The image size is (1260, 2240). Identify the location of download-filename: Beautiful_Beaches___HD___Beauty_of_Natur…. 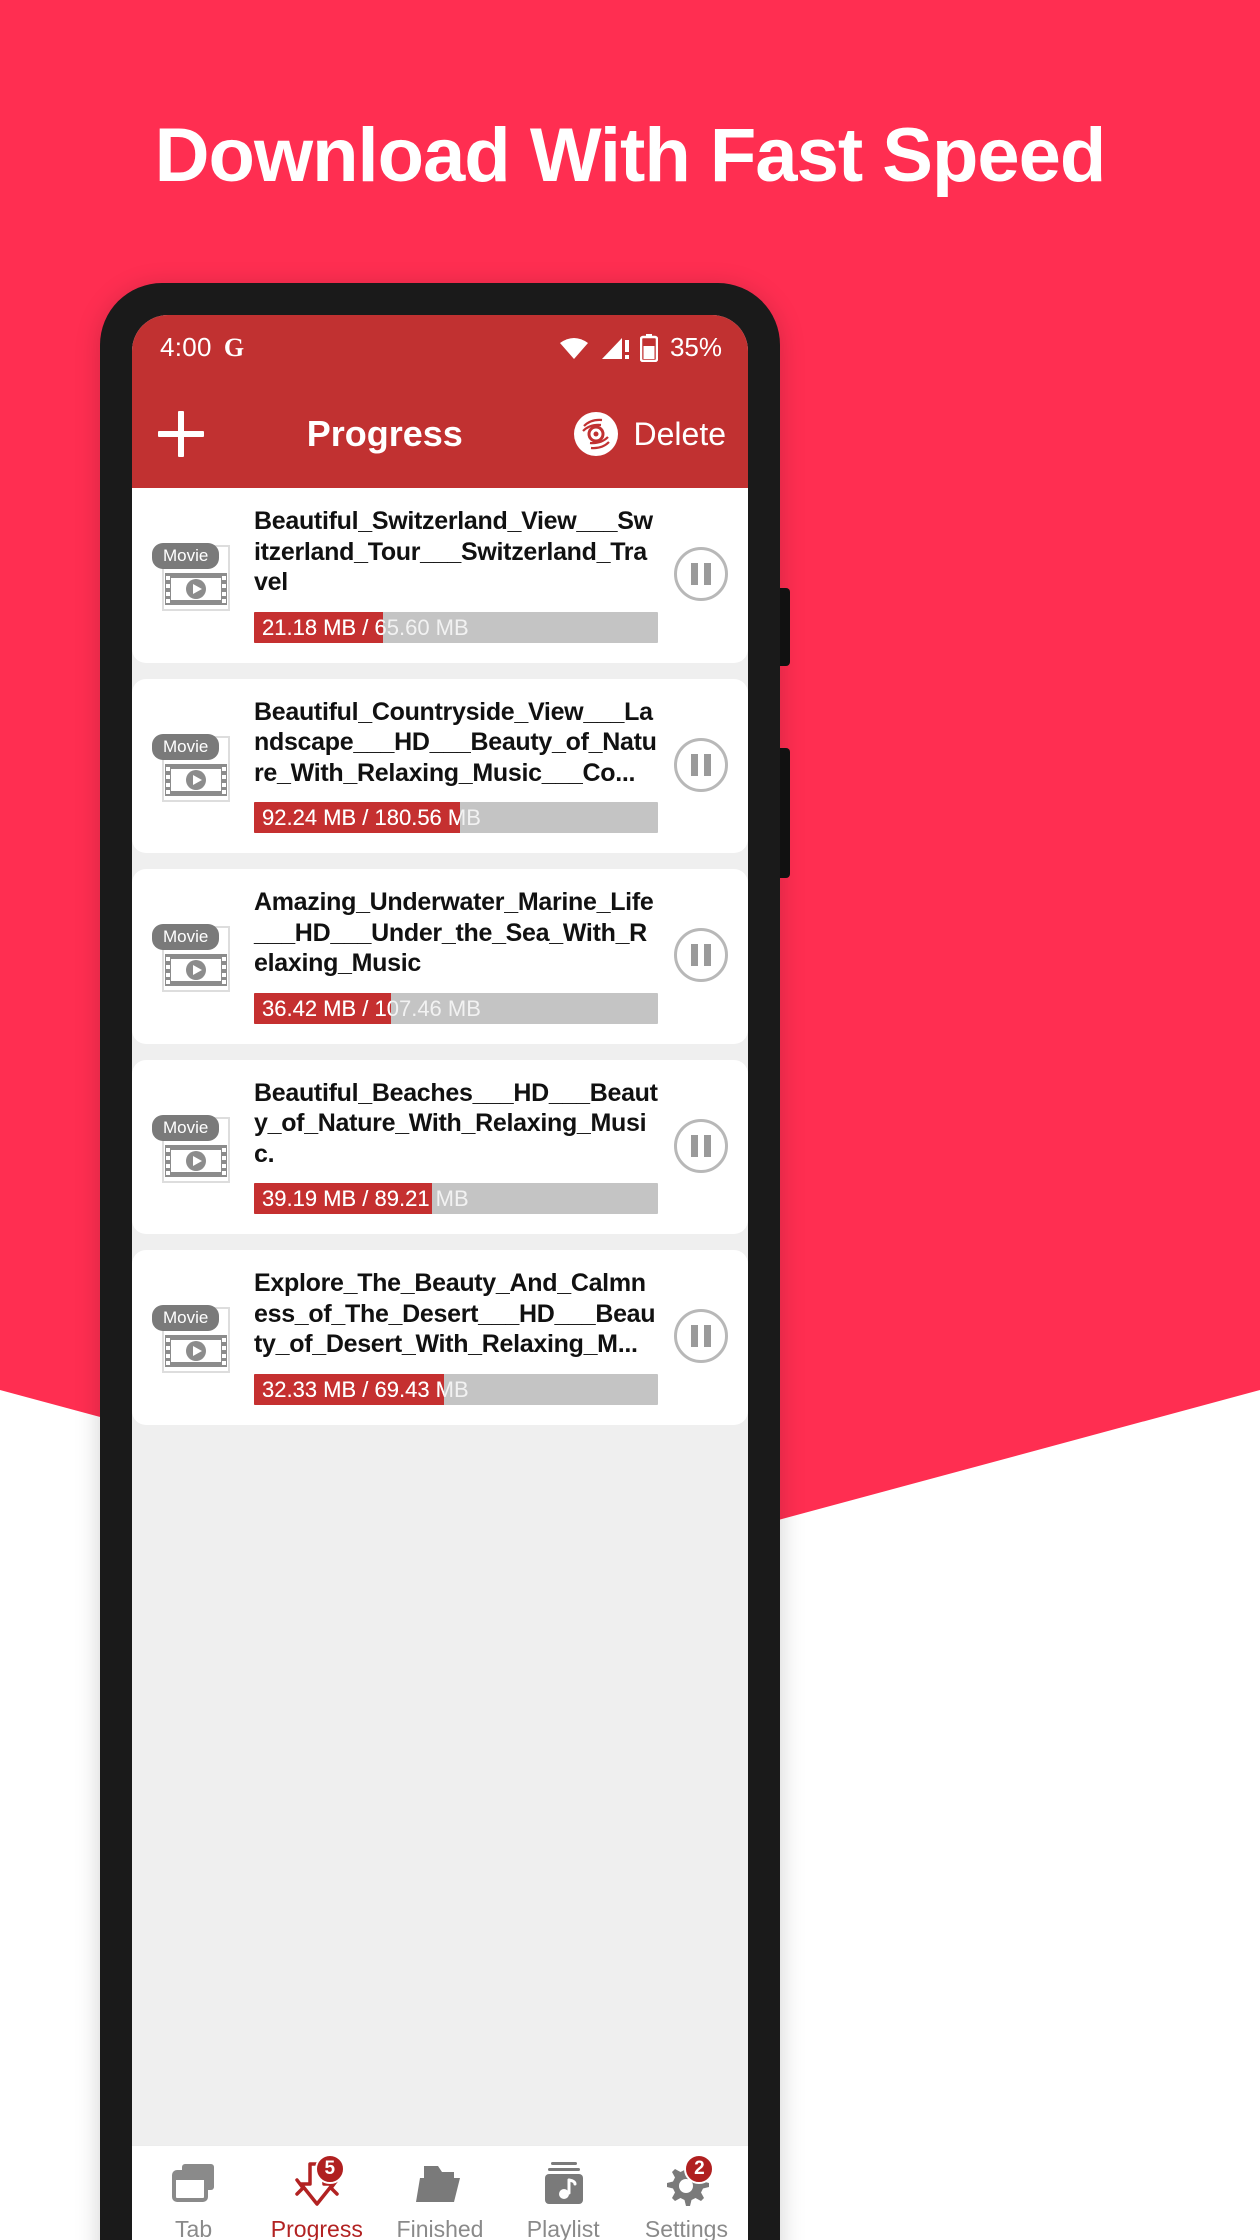
(456, 1123).